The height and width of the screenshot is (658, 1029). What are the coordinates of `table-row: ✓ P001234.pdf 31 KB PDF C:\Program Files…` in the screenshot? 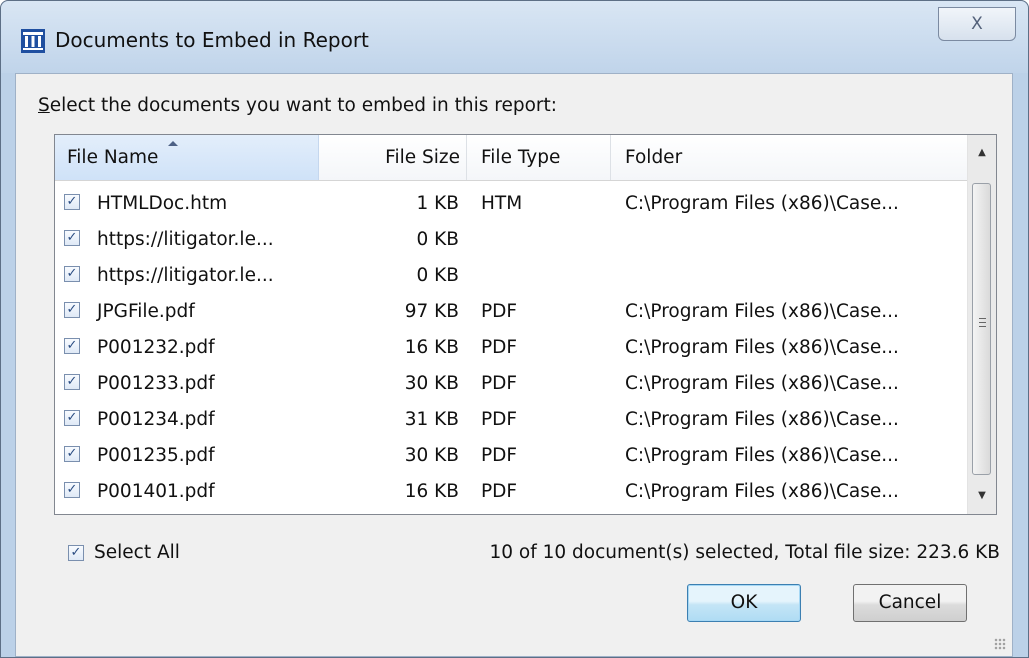 It's located at (512, 421).